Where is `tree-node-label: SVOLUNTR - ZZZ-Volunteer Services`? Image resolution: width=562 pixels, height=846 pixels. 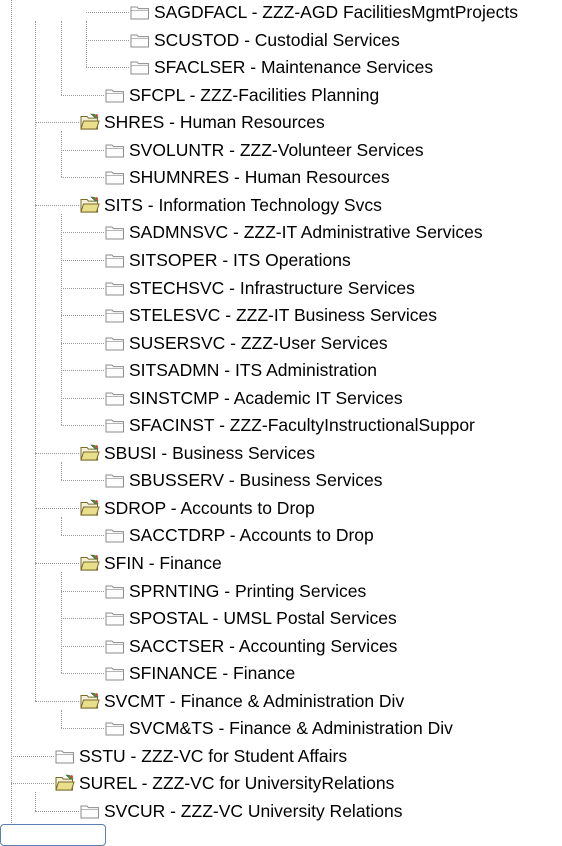
tree-node-label: SVOLUNTR - ZZZ-Volunteer Services is located at coordinates (276, 149).